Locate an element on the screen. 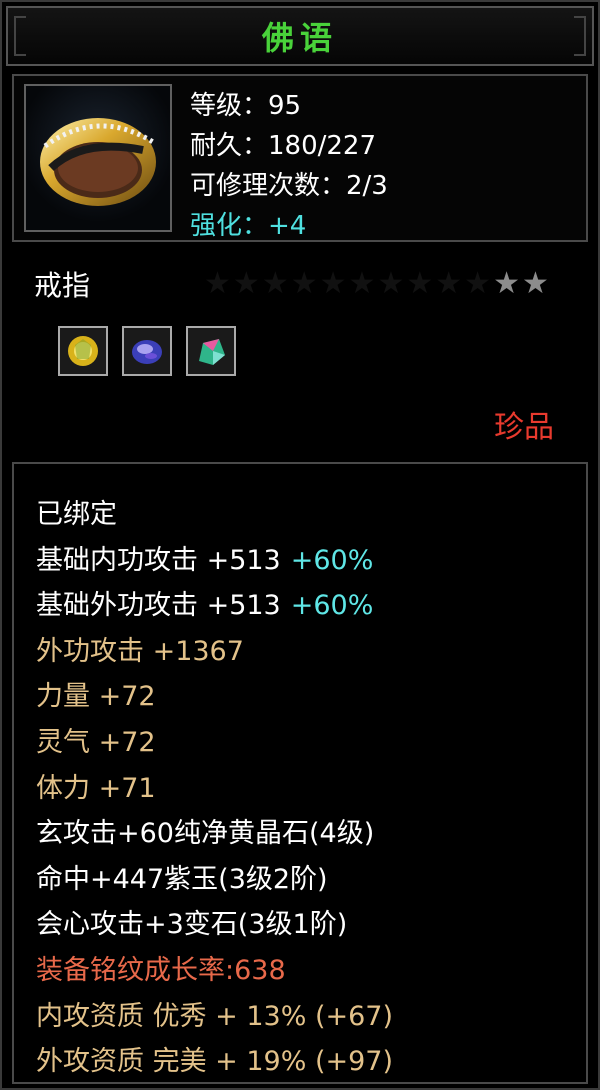 This screenshot has height=1090, width=600. item-name: 佛语 is located at coordinates (299, 38).